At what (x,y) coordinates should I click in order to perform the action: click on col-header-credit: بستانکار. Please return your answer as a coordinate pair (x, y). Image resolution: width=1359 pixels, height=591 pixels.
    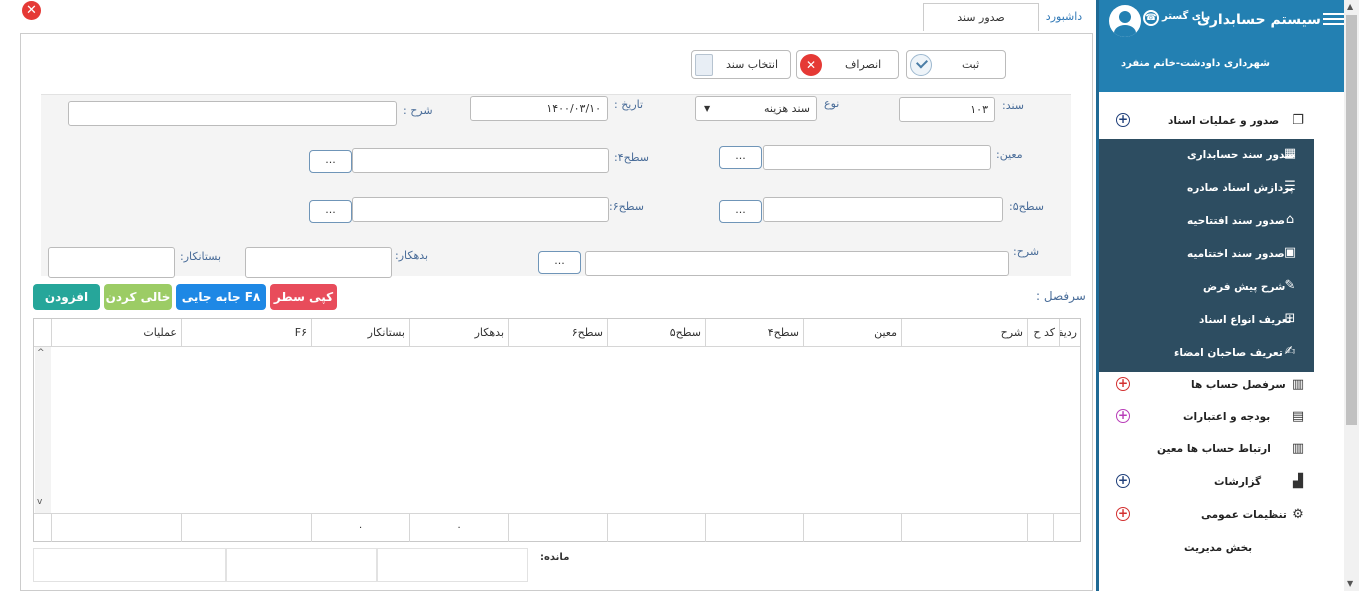
    Looking at the image, I should click on (360, 333).